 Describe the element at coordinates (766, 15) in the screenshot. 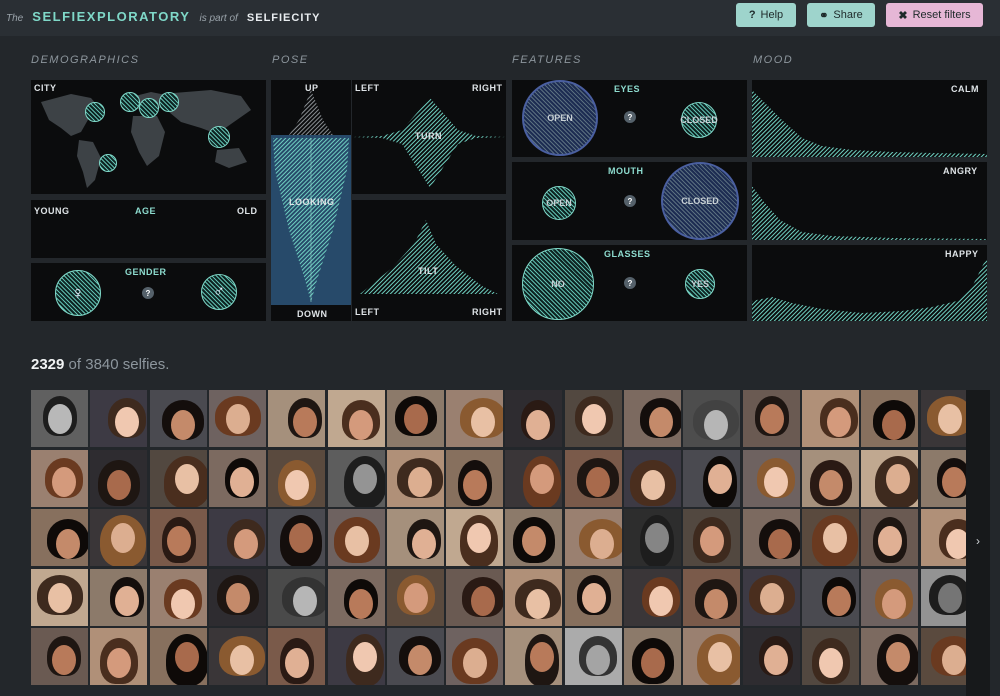

I see `help-button: ? Help` at that location.